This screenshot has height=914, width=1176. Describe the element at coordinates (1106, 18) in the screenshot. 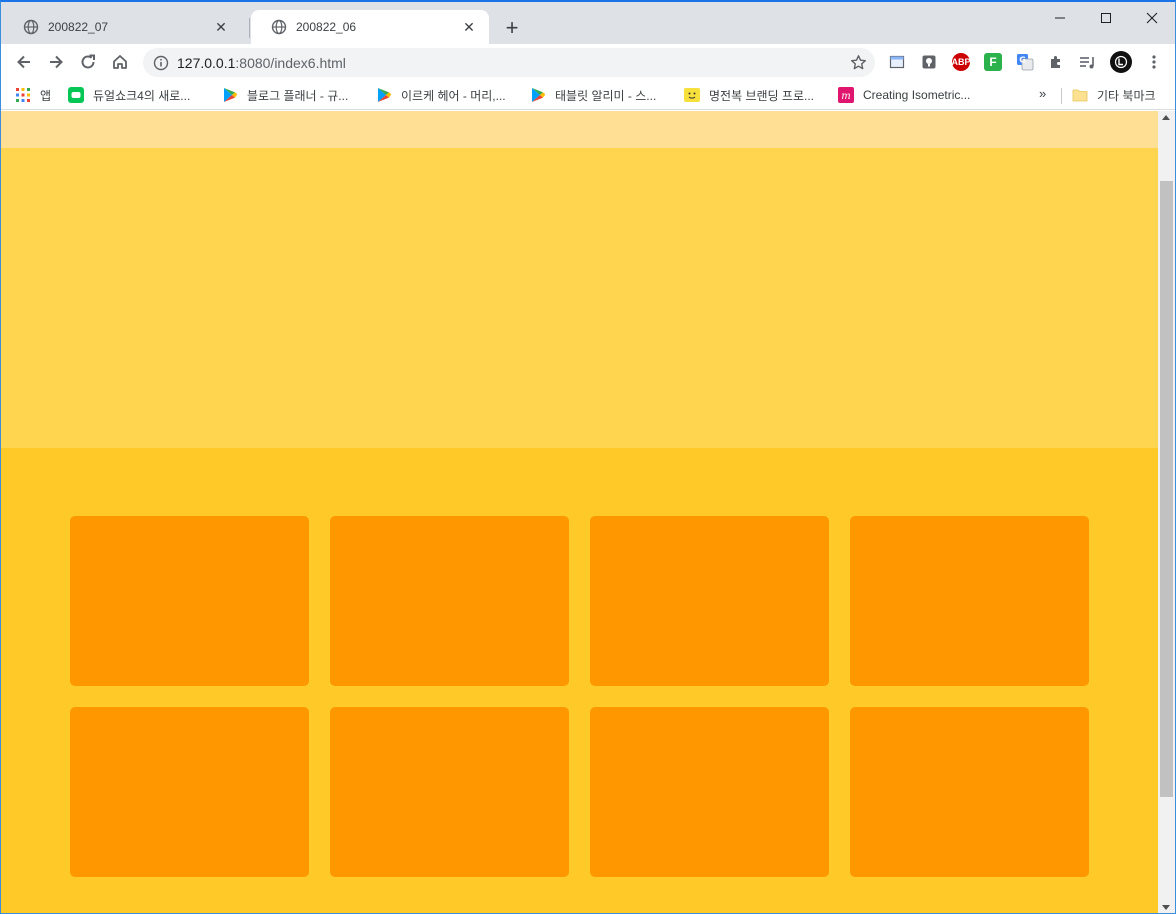

I see `maximize-button` at that location.